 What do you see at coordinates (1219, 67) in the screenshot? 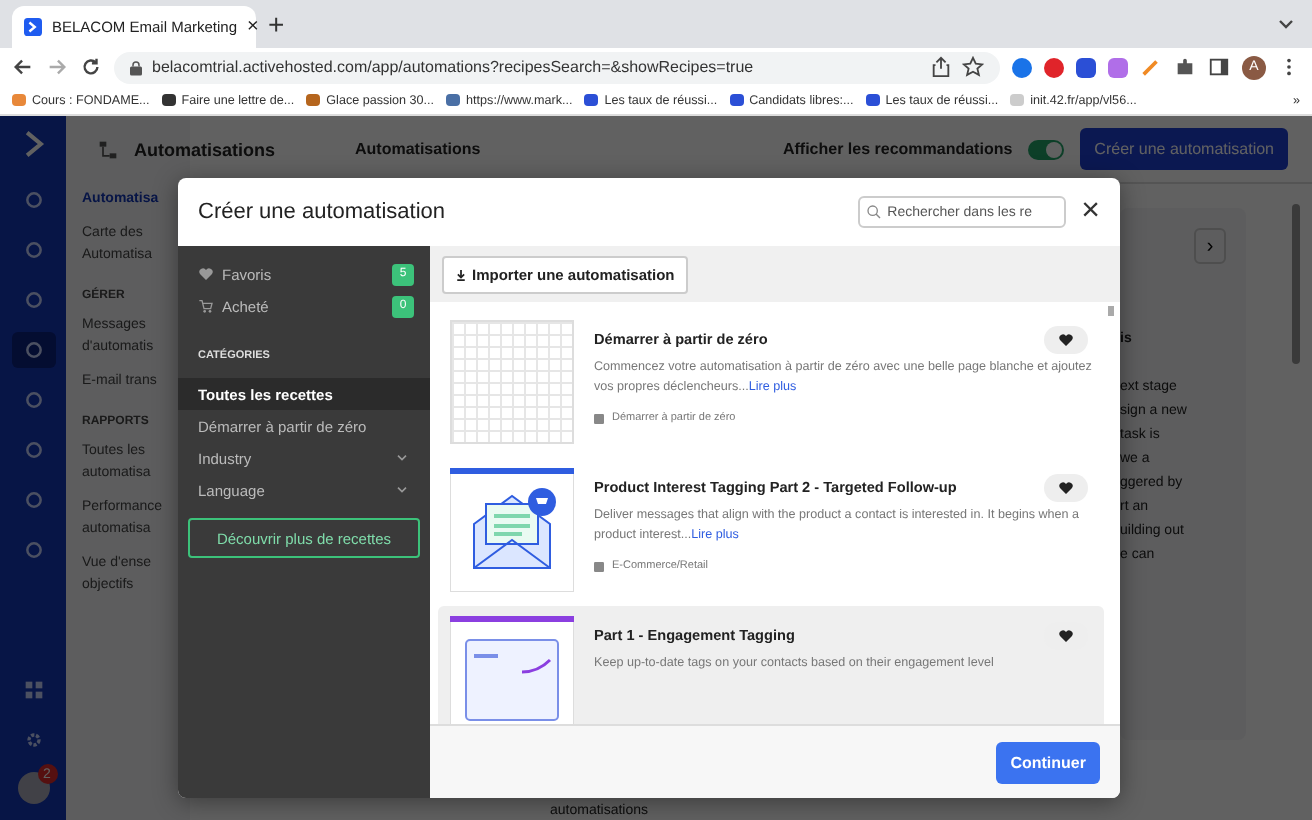
I see `sidebar-icon` at bounding box center [1219, 67].